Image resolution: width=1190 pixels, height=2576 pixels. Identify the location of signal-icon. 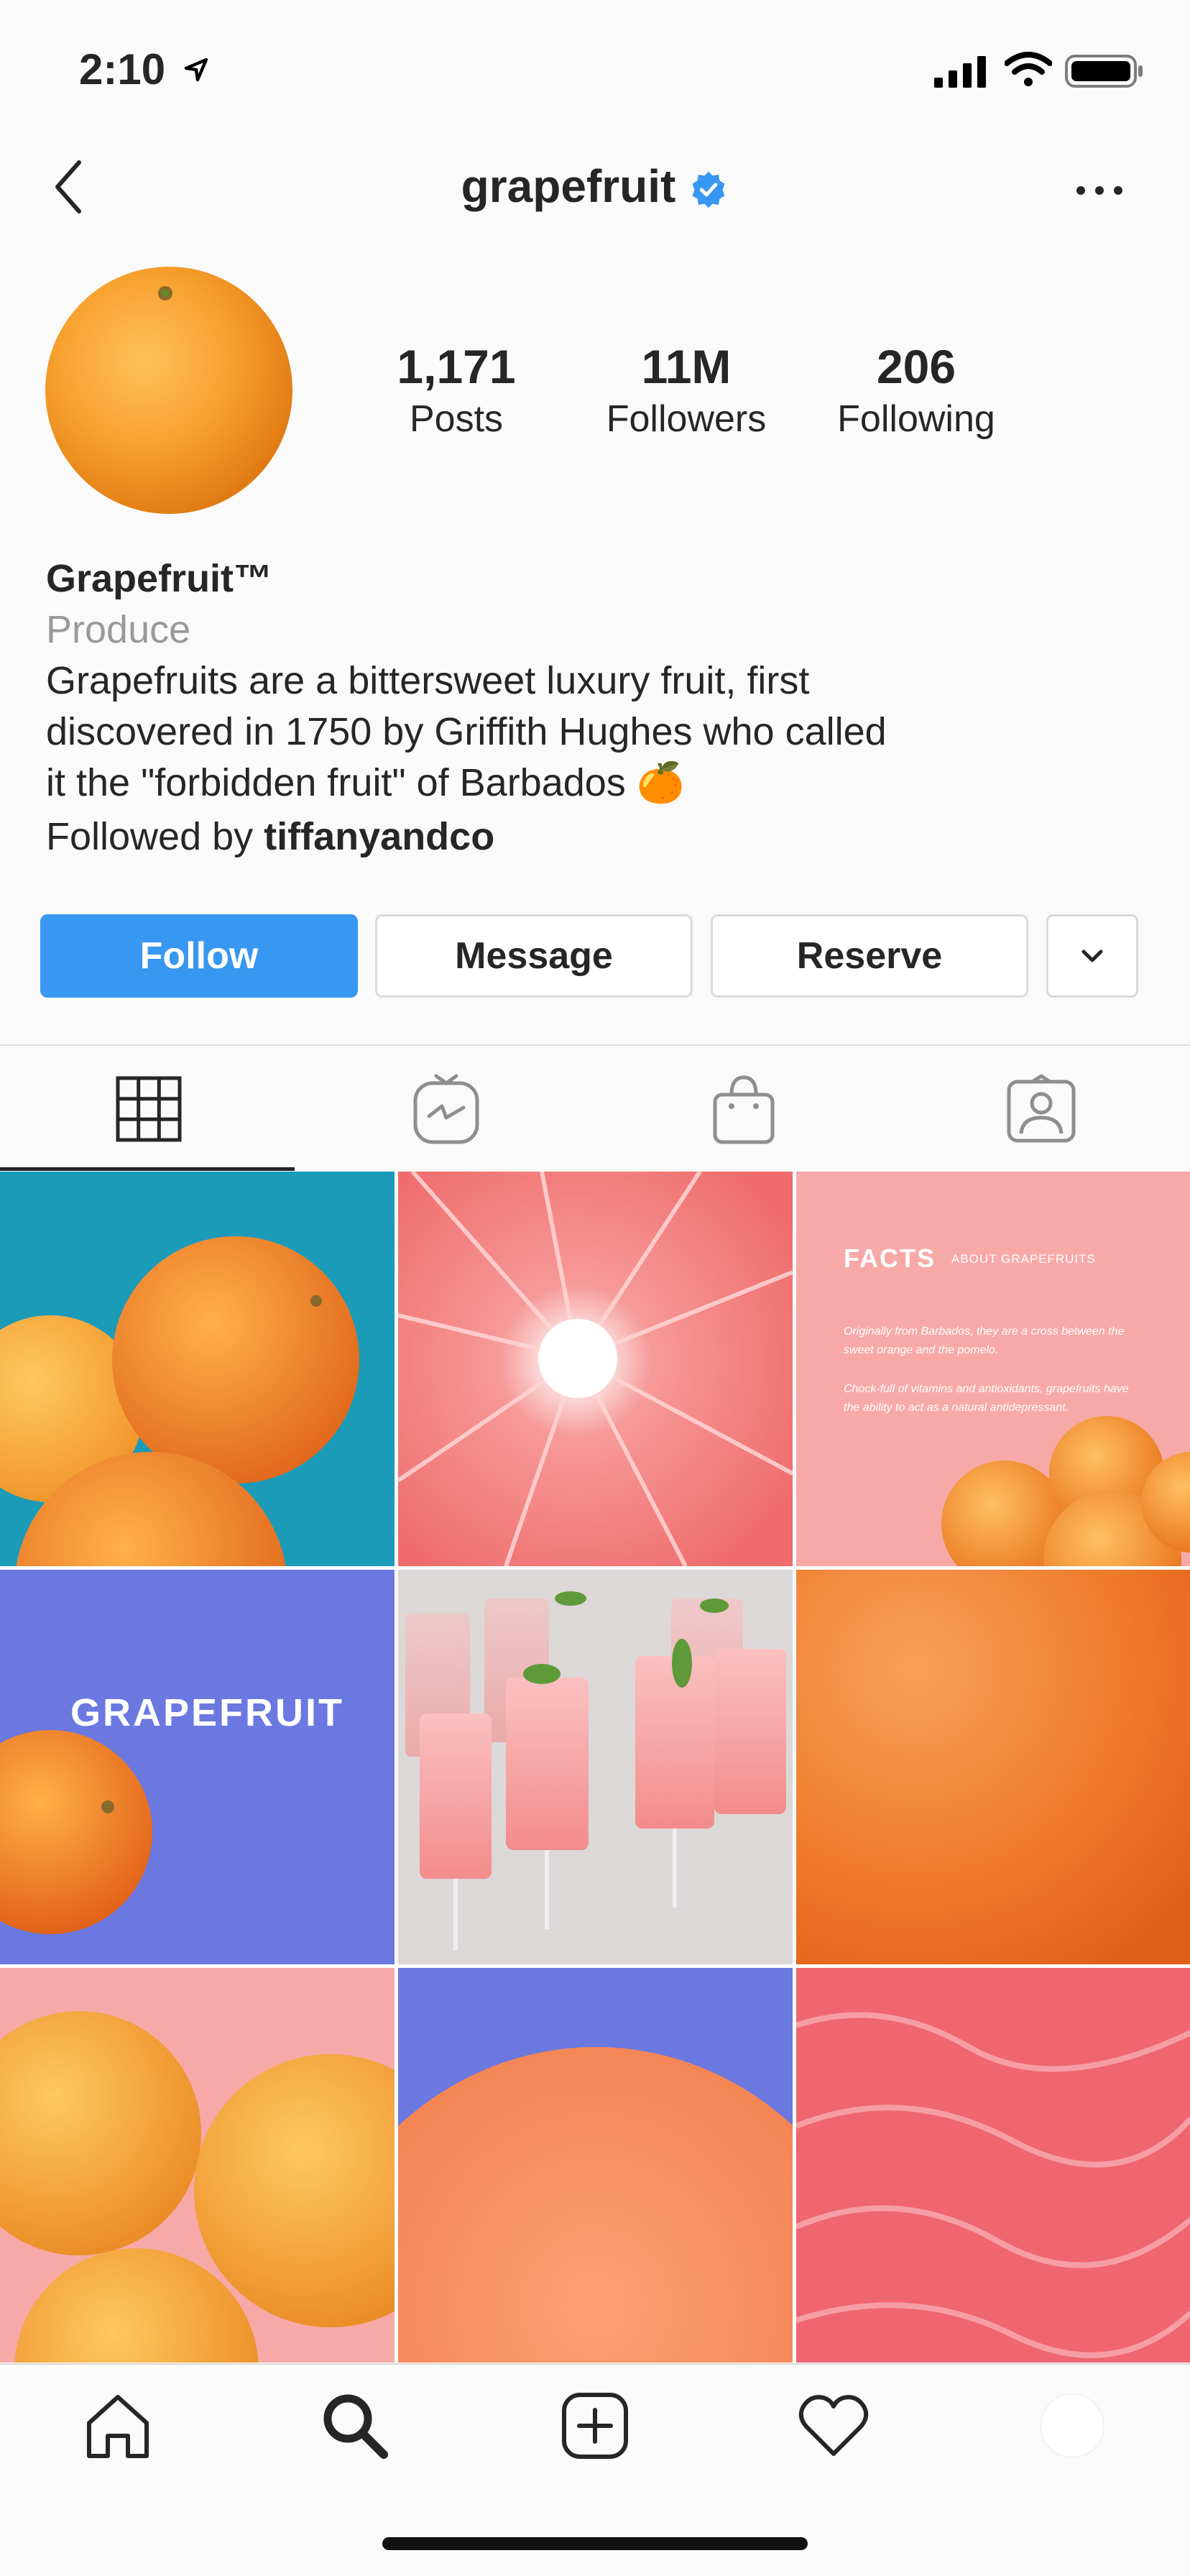
(960, 72).